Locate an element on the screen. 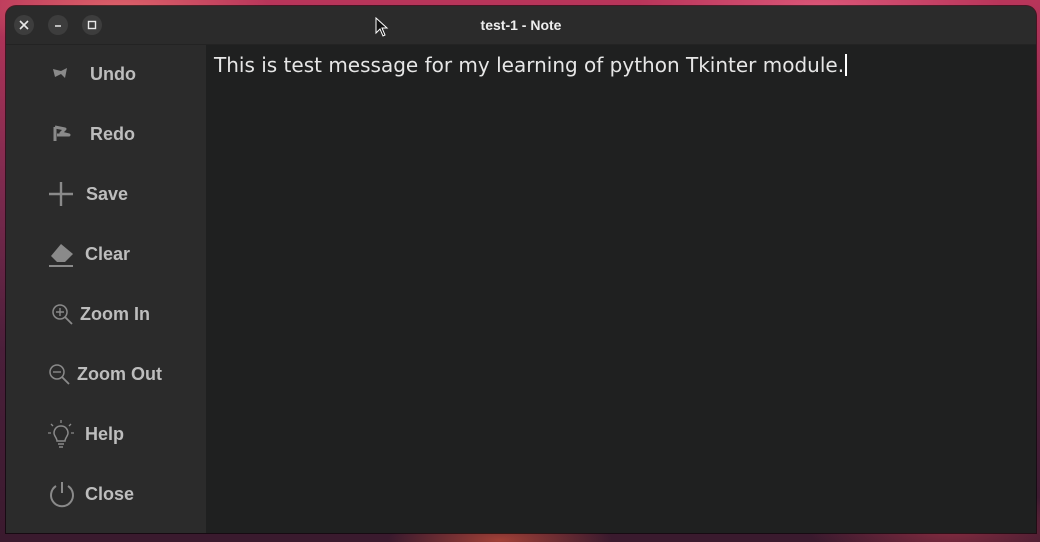  zoom-in-label: Zoom In is located at coordinates (115, 313).